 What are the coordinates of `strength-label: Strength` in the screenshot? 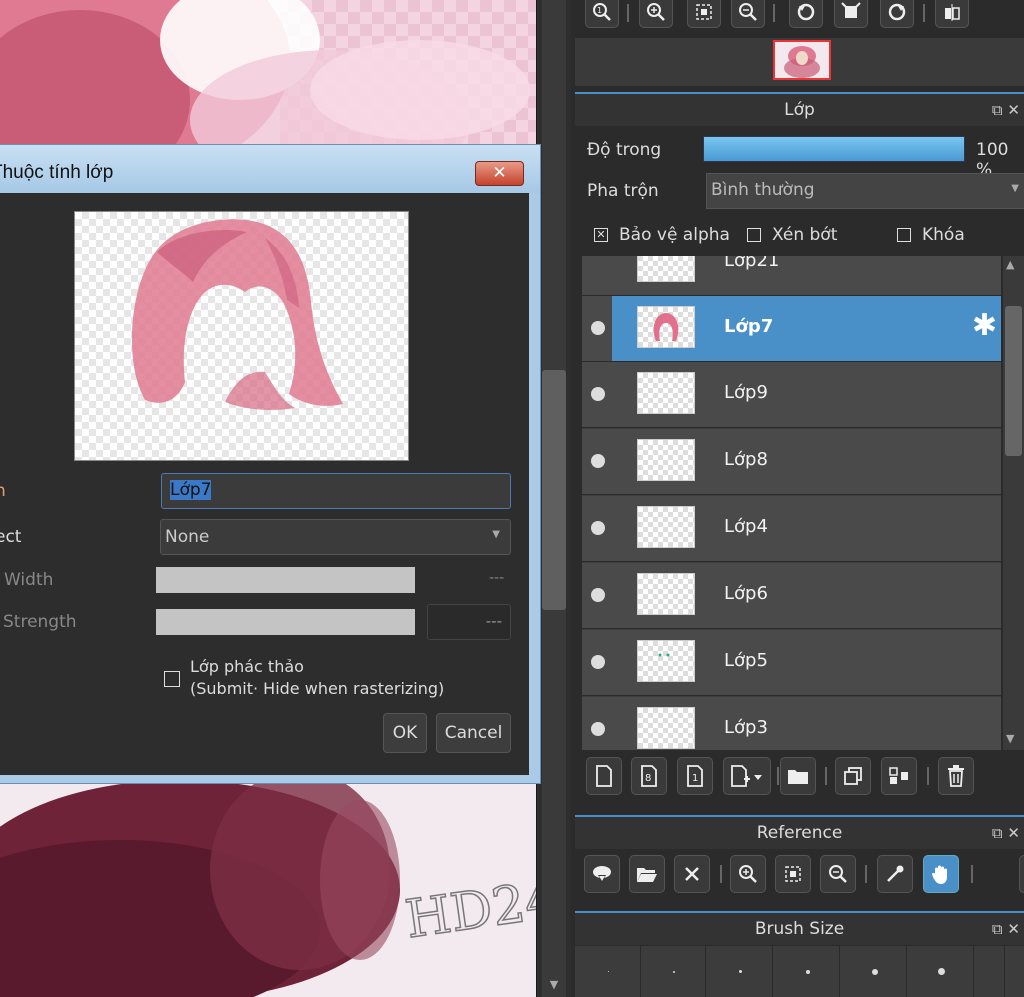 It's located at (40, 622).